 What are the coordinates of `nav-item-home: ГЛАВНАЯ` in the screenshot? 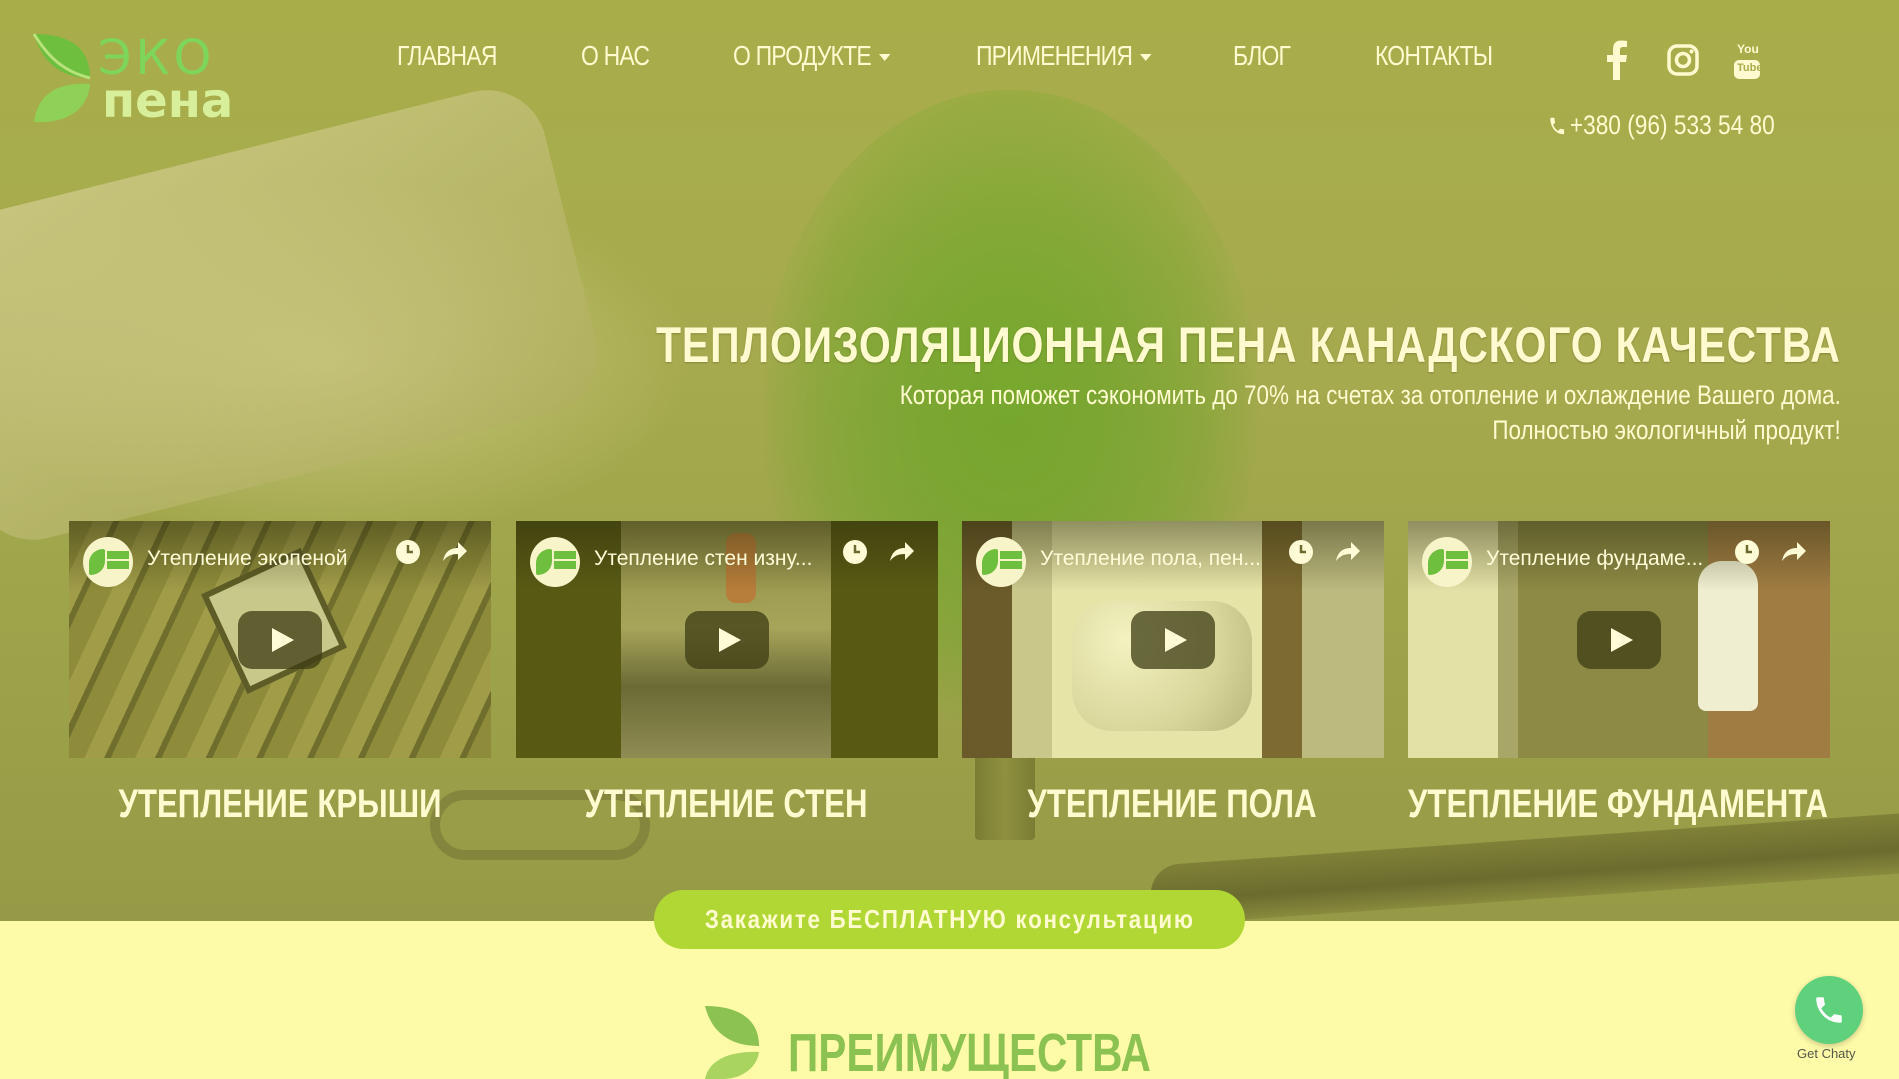 It's located at (447, 56).